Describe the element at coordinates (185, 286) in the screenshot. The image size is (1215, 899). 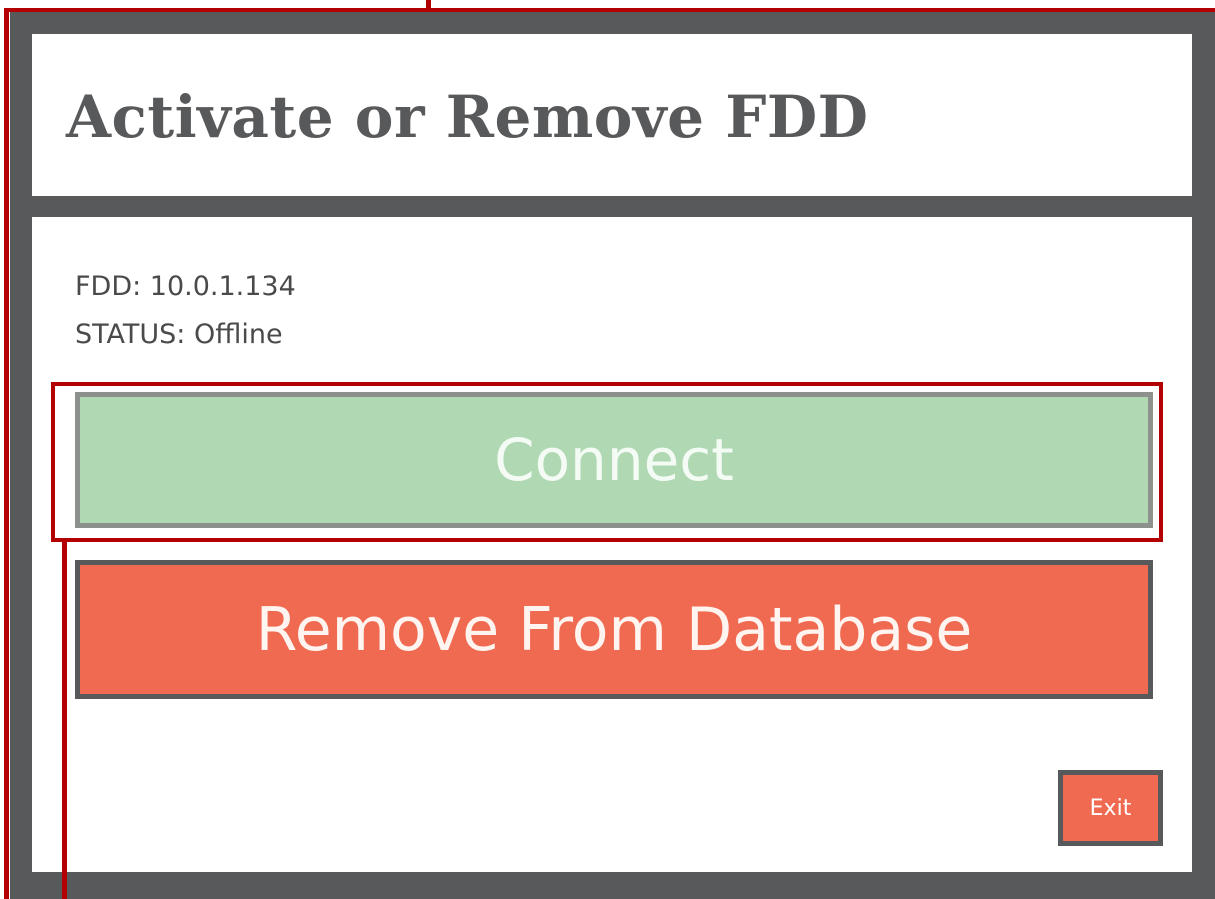
I see `fdd-address-label: FDD: 10.0.1.134` at that location.